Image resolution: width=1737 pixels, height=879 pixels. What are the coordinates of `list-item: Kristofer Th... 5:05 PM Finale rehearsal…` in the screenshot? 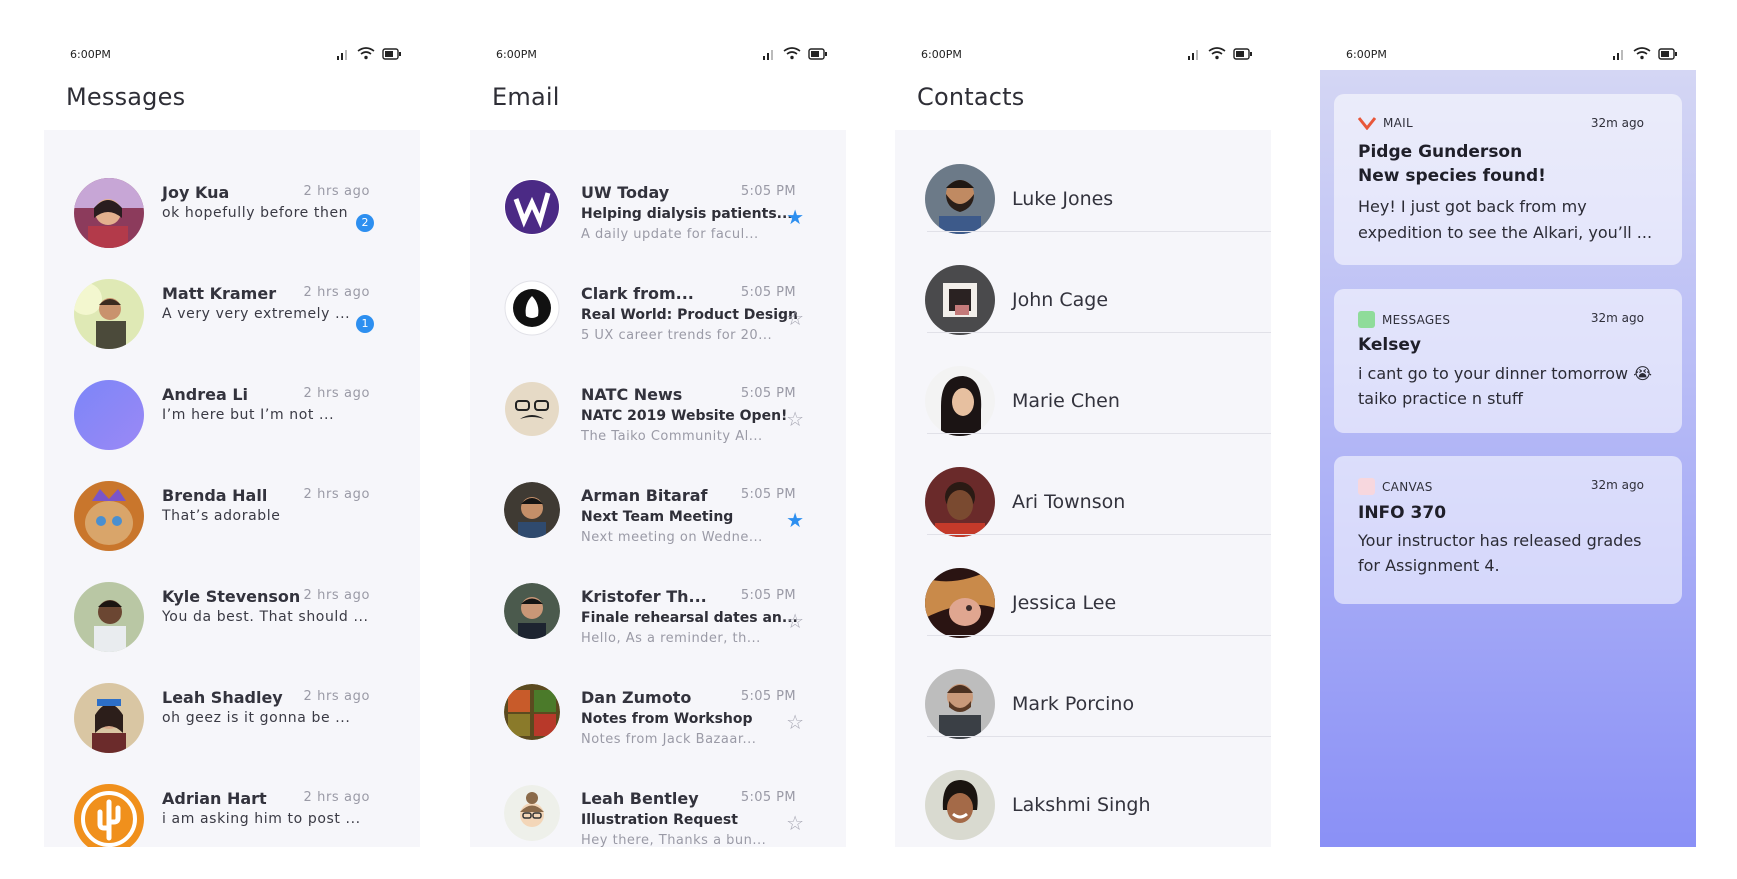 It's located at (658, 626).